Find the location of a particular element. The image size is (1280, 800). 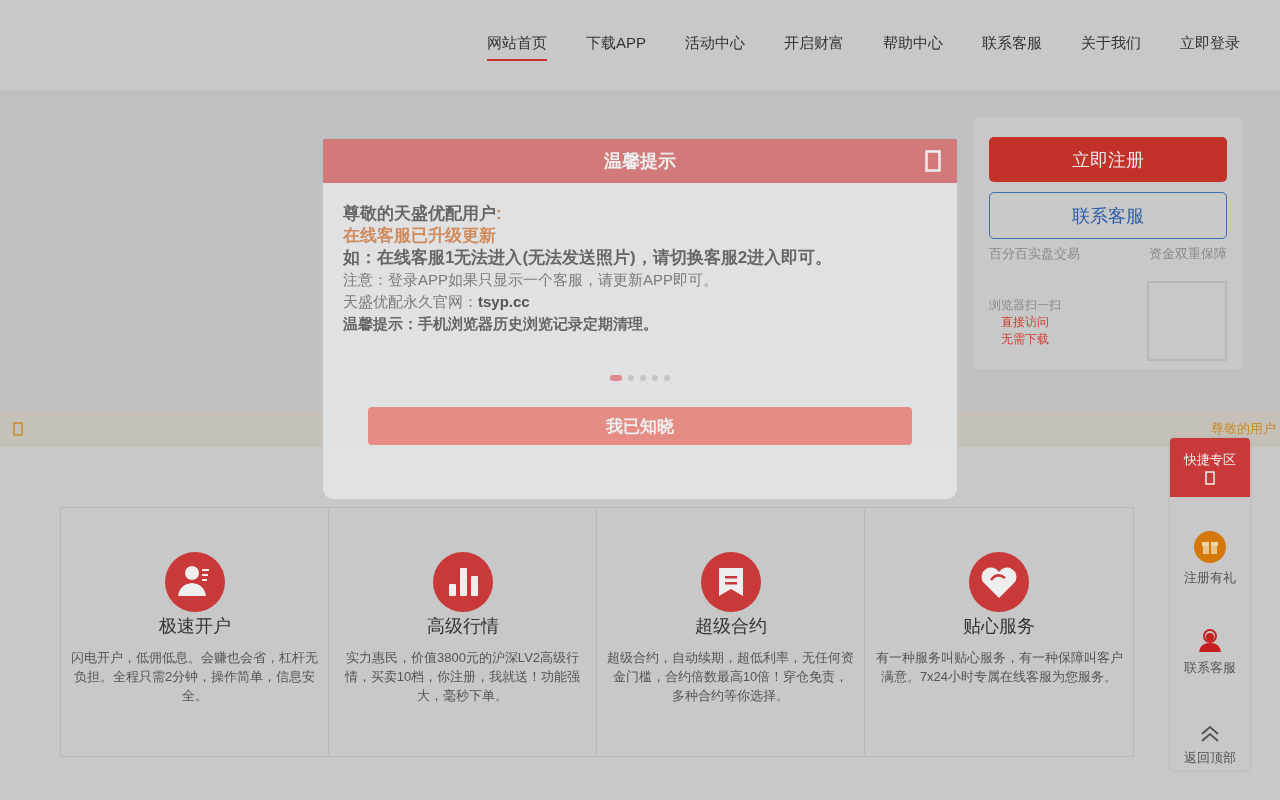

gift-icon is located at coordinates (1210, 547).